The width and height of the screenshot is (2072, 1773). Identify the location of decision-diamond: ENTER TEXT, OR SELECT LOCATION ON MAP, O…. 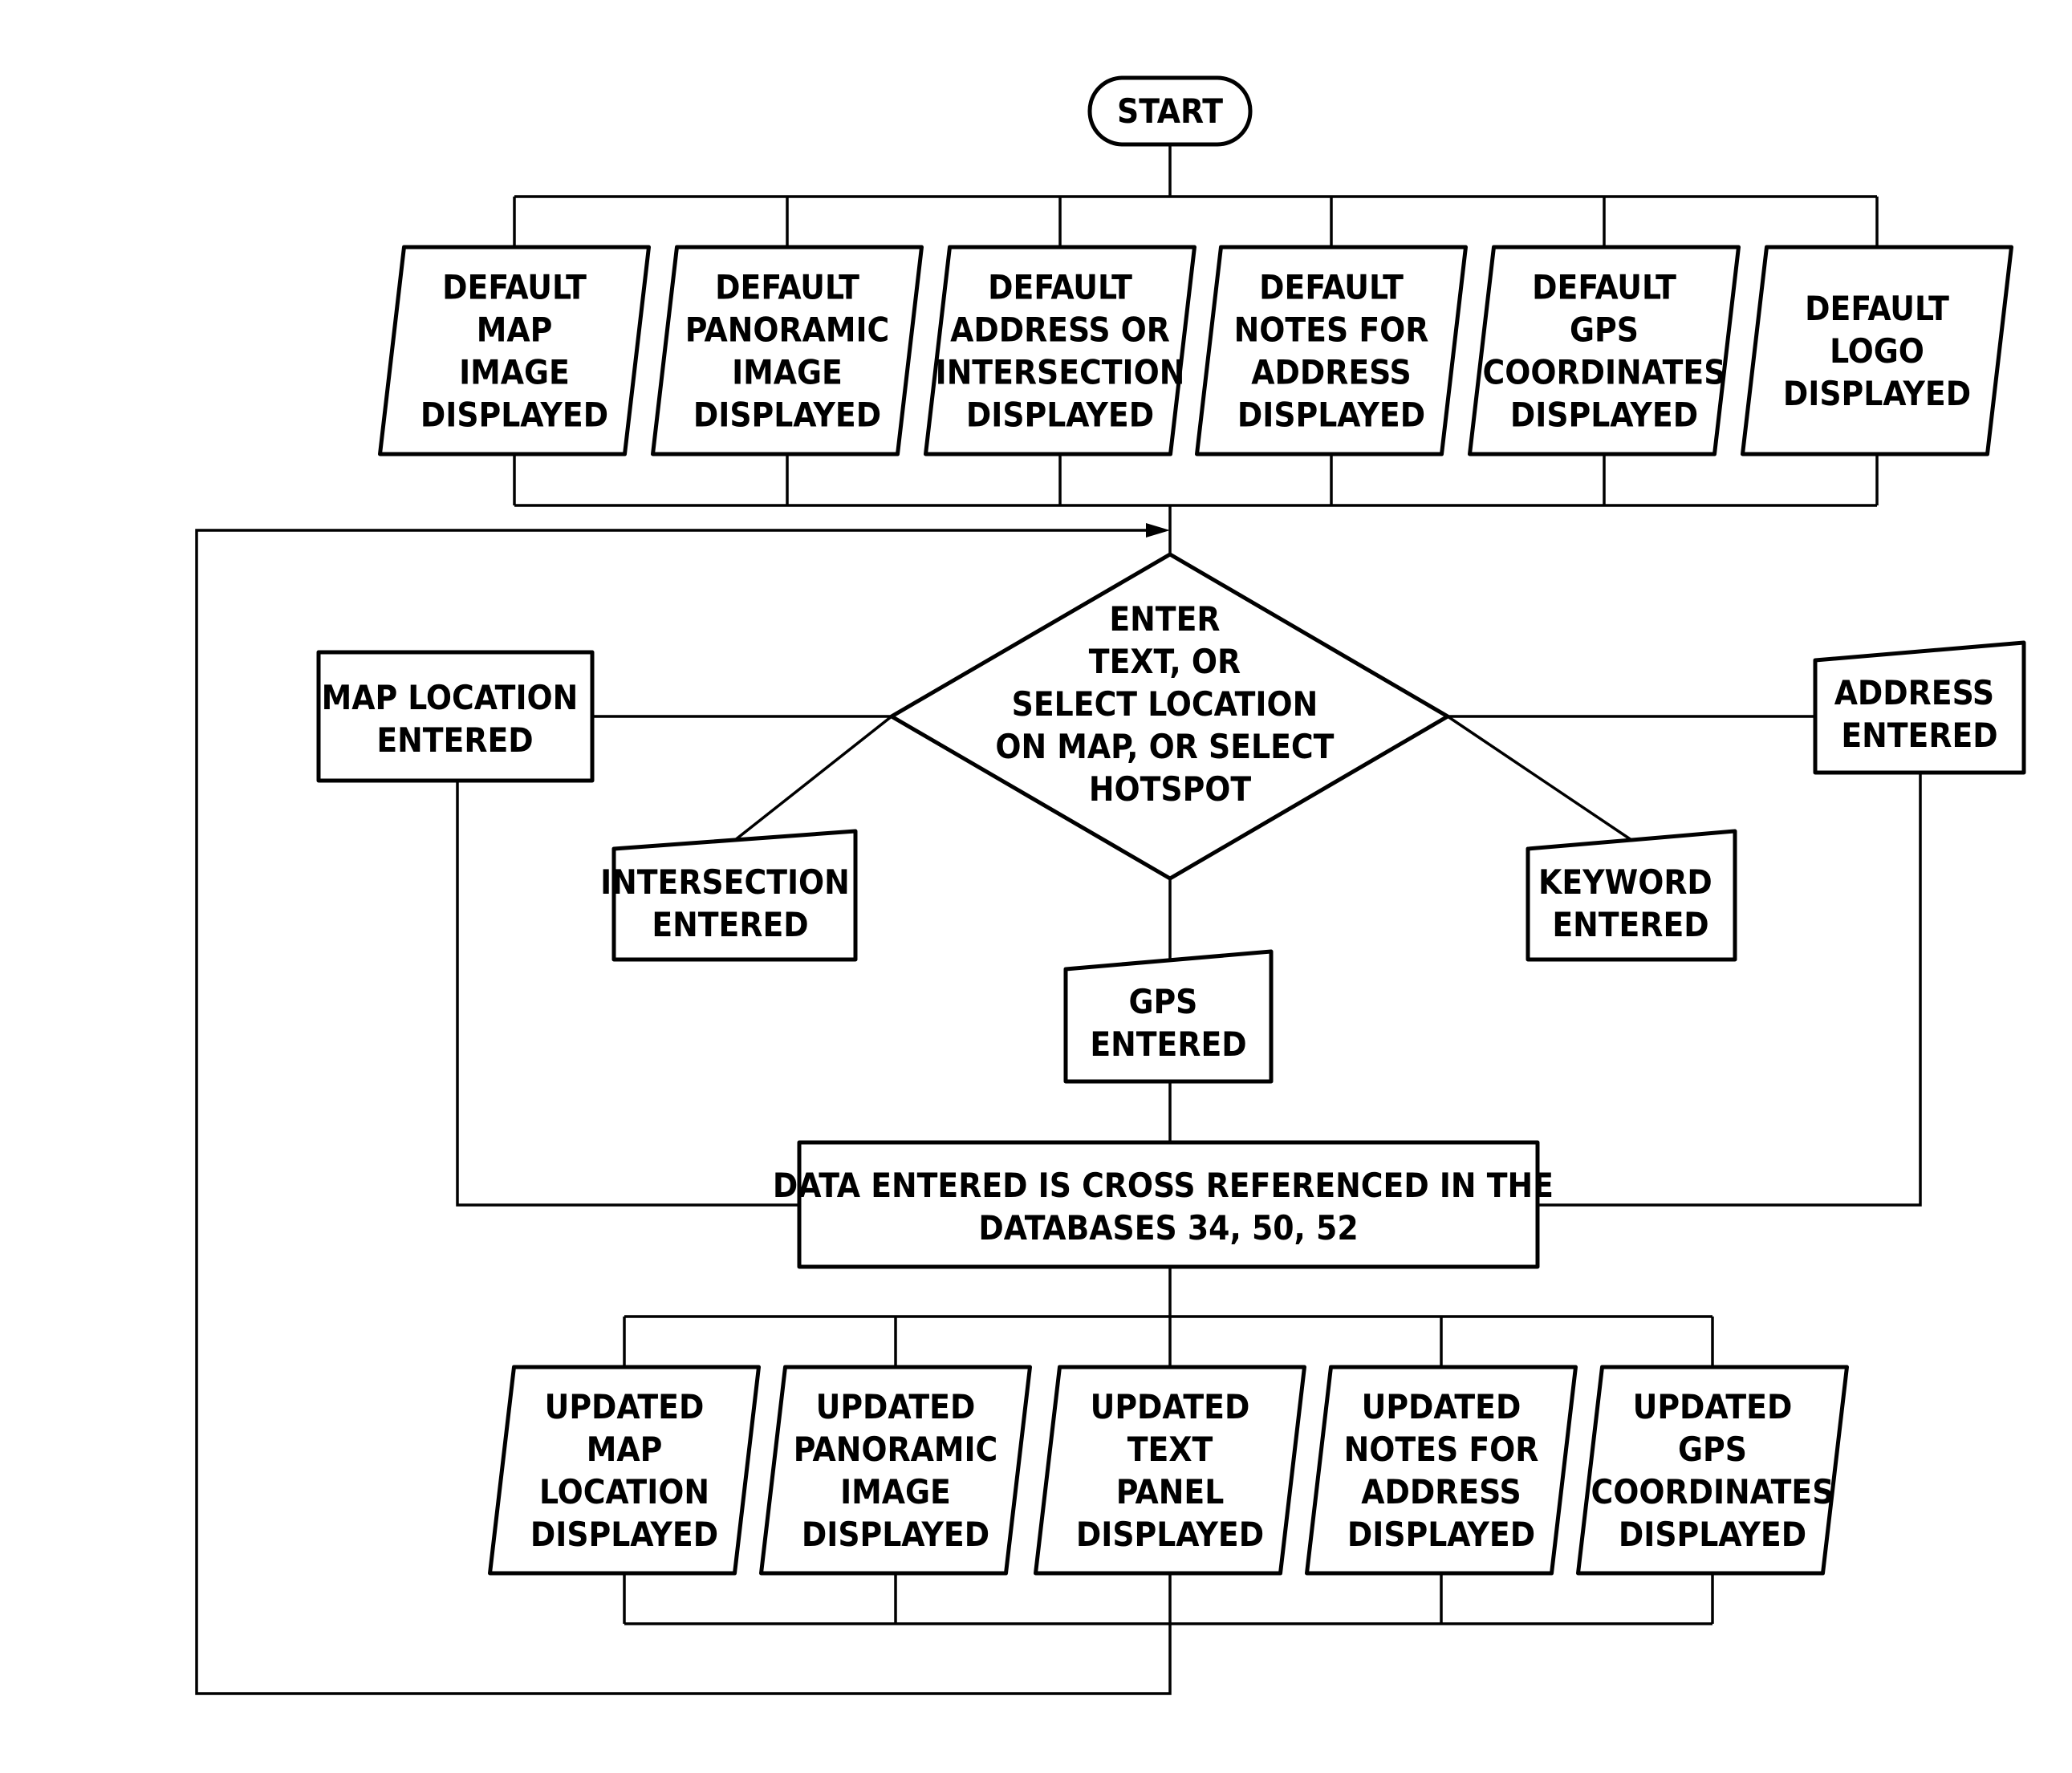
(1169, 716).